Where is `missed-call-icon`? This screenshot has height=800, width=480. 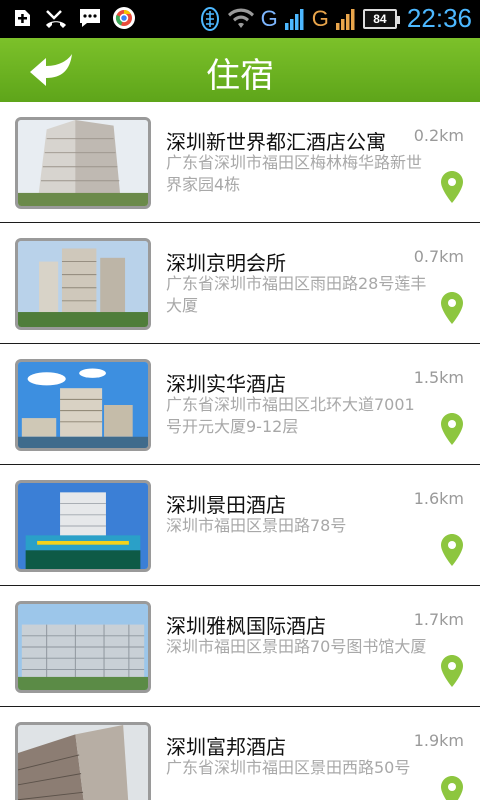
missed-call-icon is located at coordinates (56, 18).